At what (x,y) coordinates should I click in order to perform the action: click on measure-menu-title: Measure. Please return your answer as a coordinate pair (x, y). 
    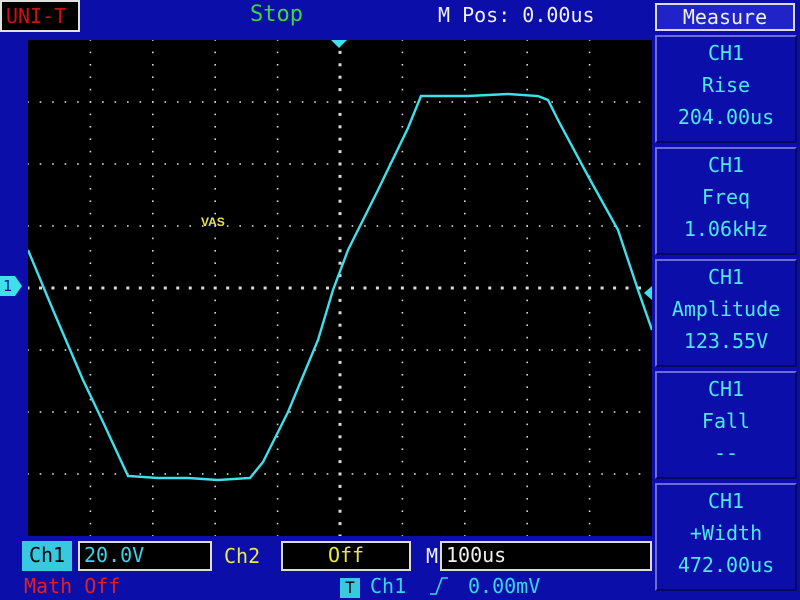
    Looking at the image, I should click on (725, 17).